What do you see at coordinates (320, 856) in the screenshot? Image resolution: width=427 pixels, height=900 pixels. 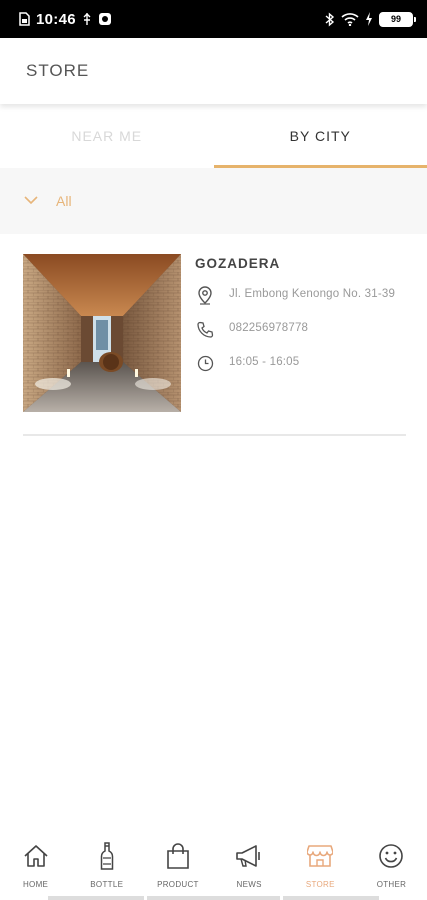 I see `store-icon` at bounding box center [320, 856].